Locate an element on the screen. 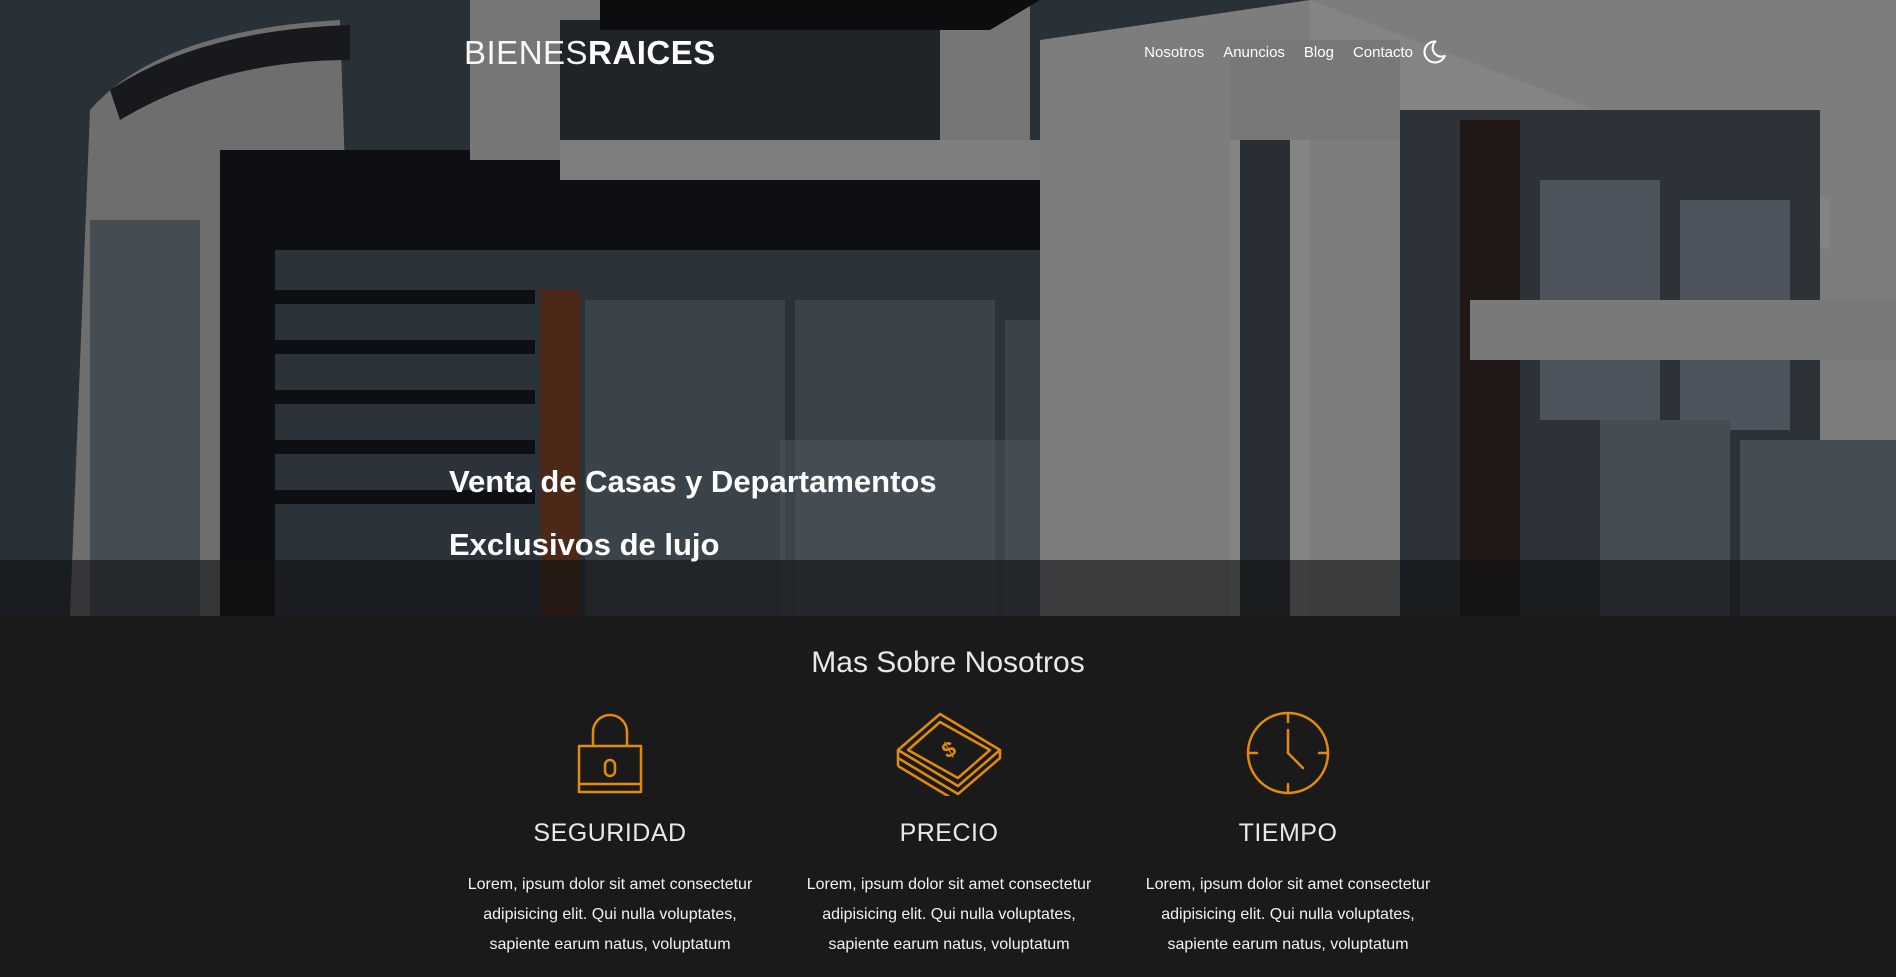 The width and height of the screenshot is (1896, 977). clock-icon is located at coordinates (1288, 755).